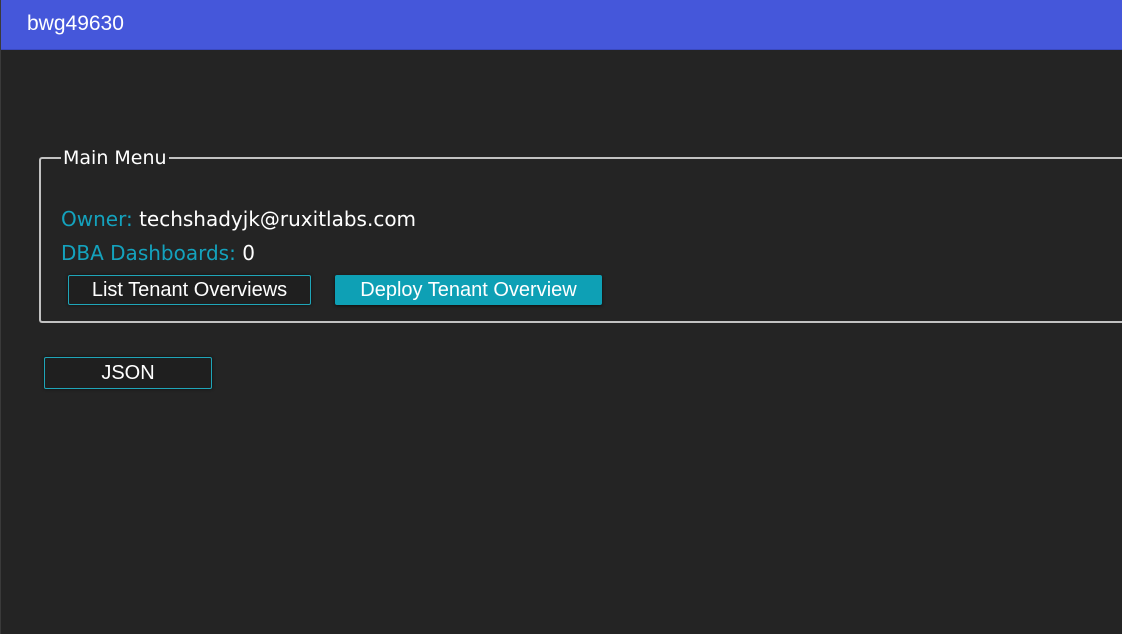 This screenshot has height=634, width=1122. What do you see at coordinates (115, 158) in the screenshot?
I see `main-menu-legend: Main Menu` at bounding box center [115, 158].